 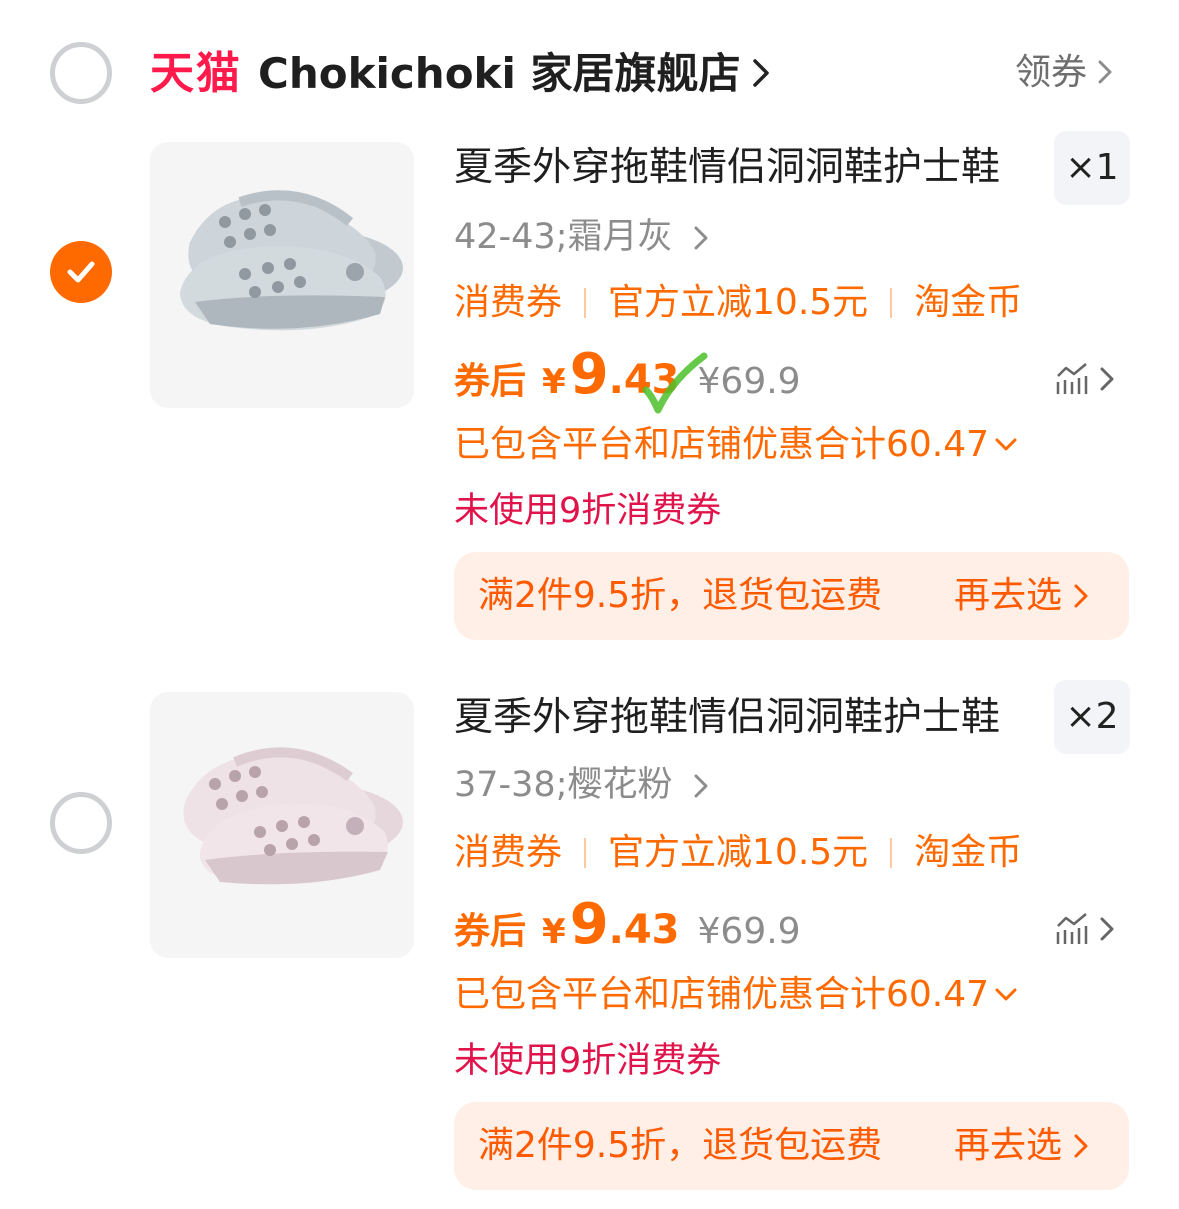 I want to click on shop-header: 天猫 Chokichoki 家居旗舰店 领券, so click(x=589, y=70).